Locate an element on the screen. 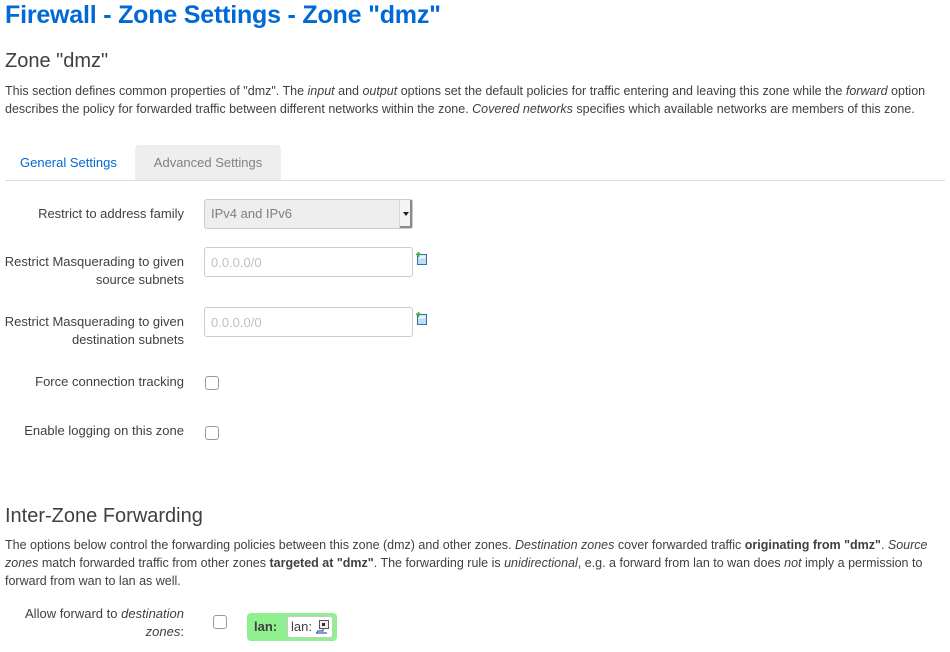 This screenshot has width=950, height=652. dropdown-arrow-icon is located at coordinates (405, 214).